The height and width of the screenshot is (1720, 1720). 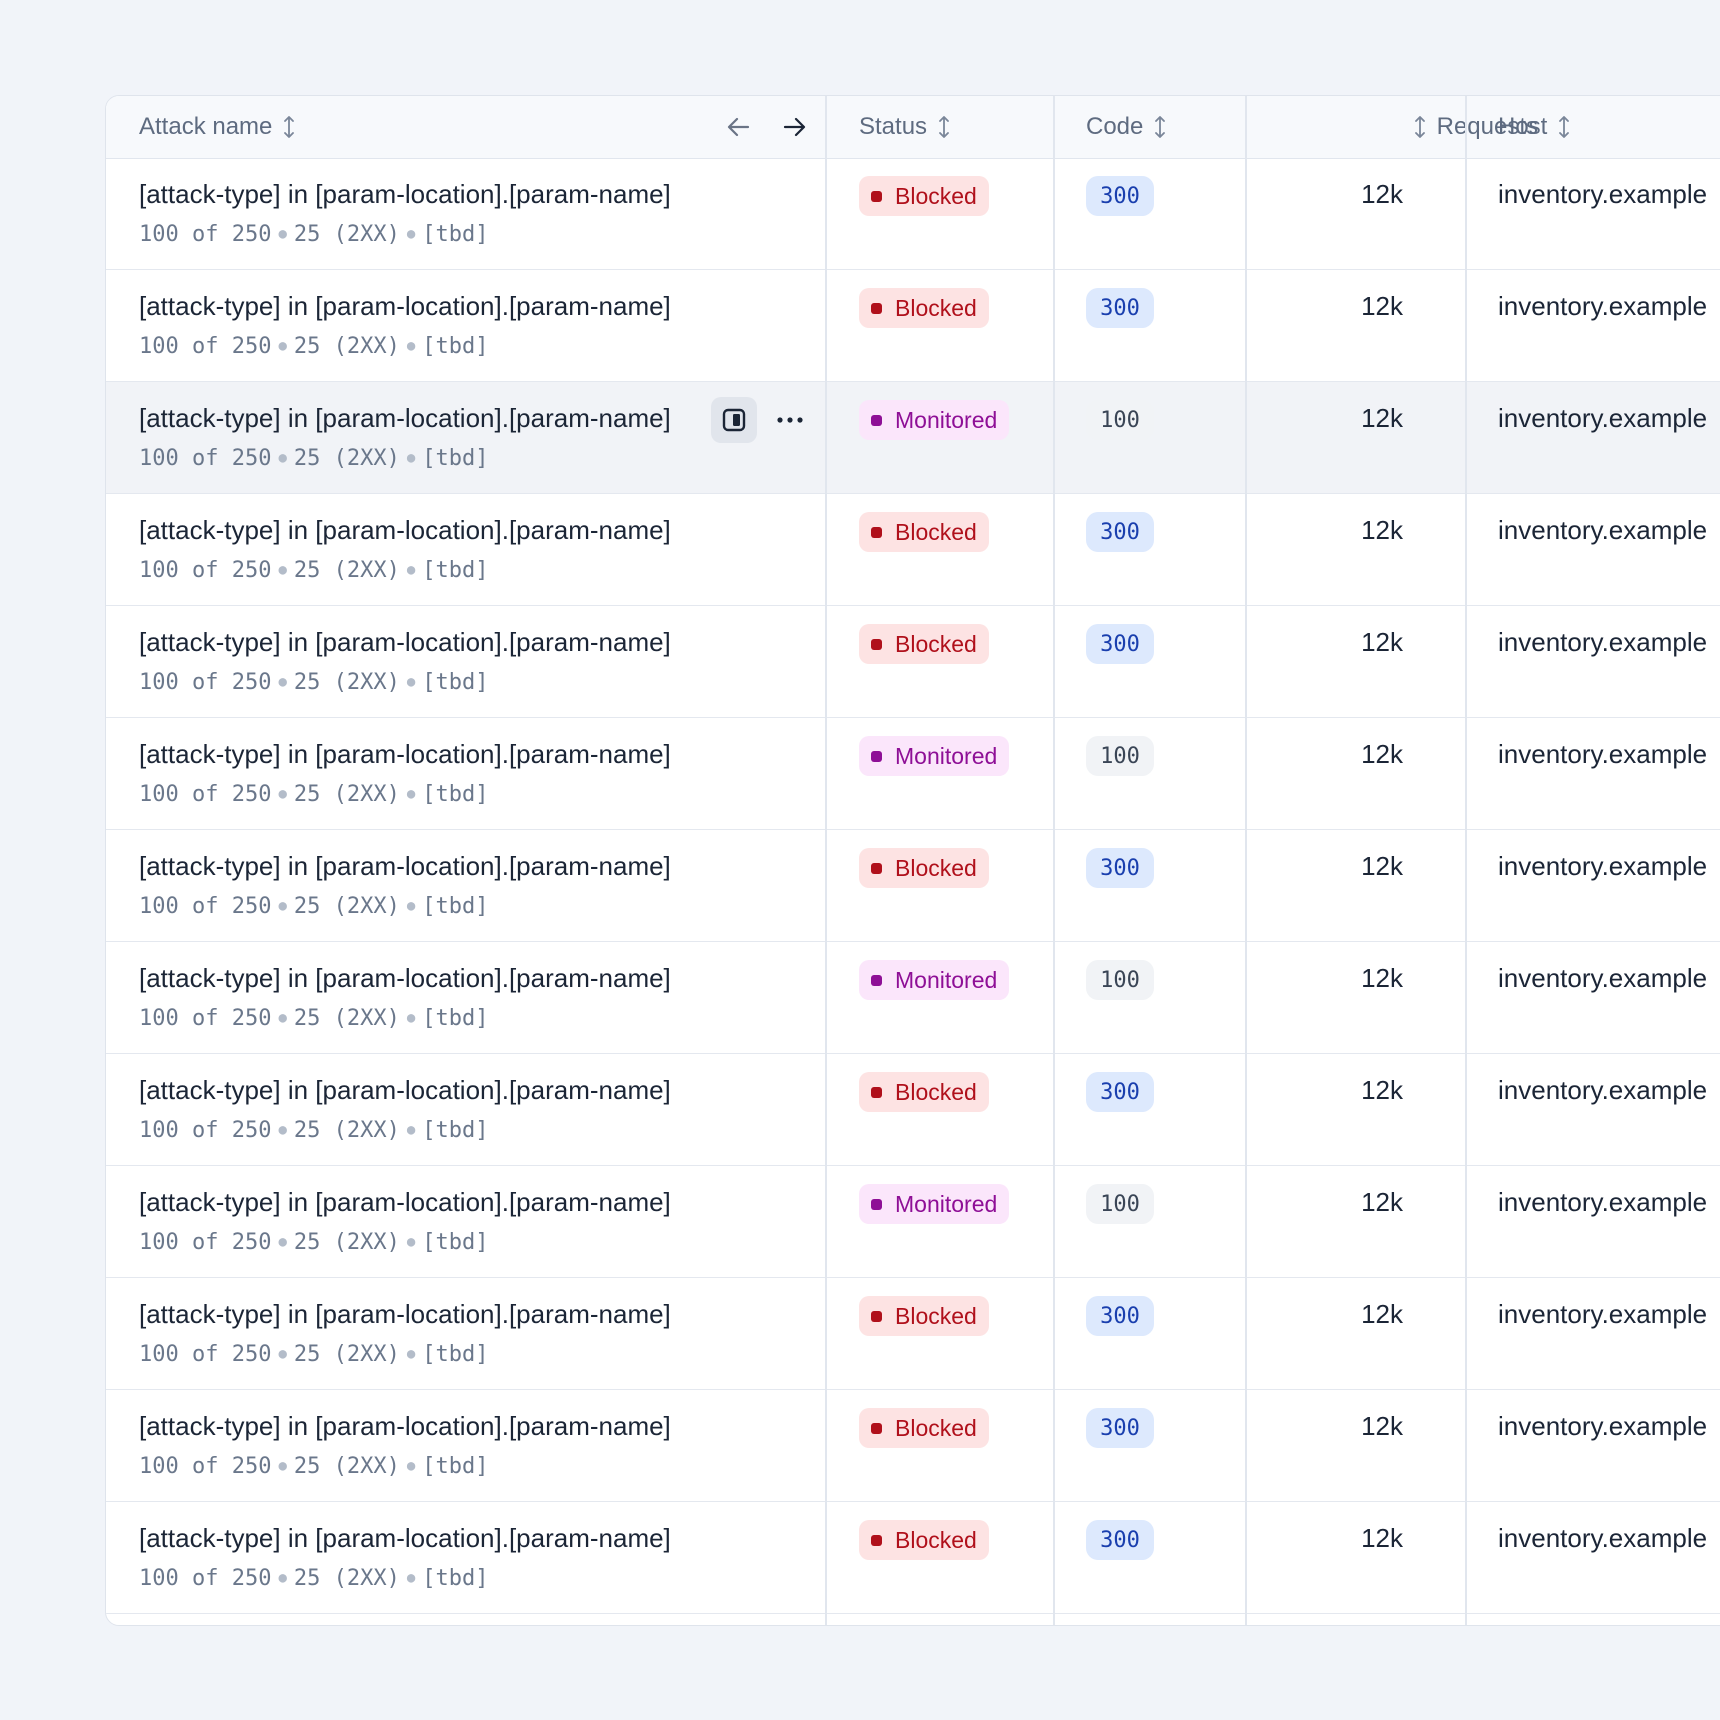 What do you see at coordinates (1419, 127) in the screenshot?
I see `sort-arrows-icon` at bounding box center [1419, 127].